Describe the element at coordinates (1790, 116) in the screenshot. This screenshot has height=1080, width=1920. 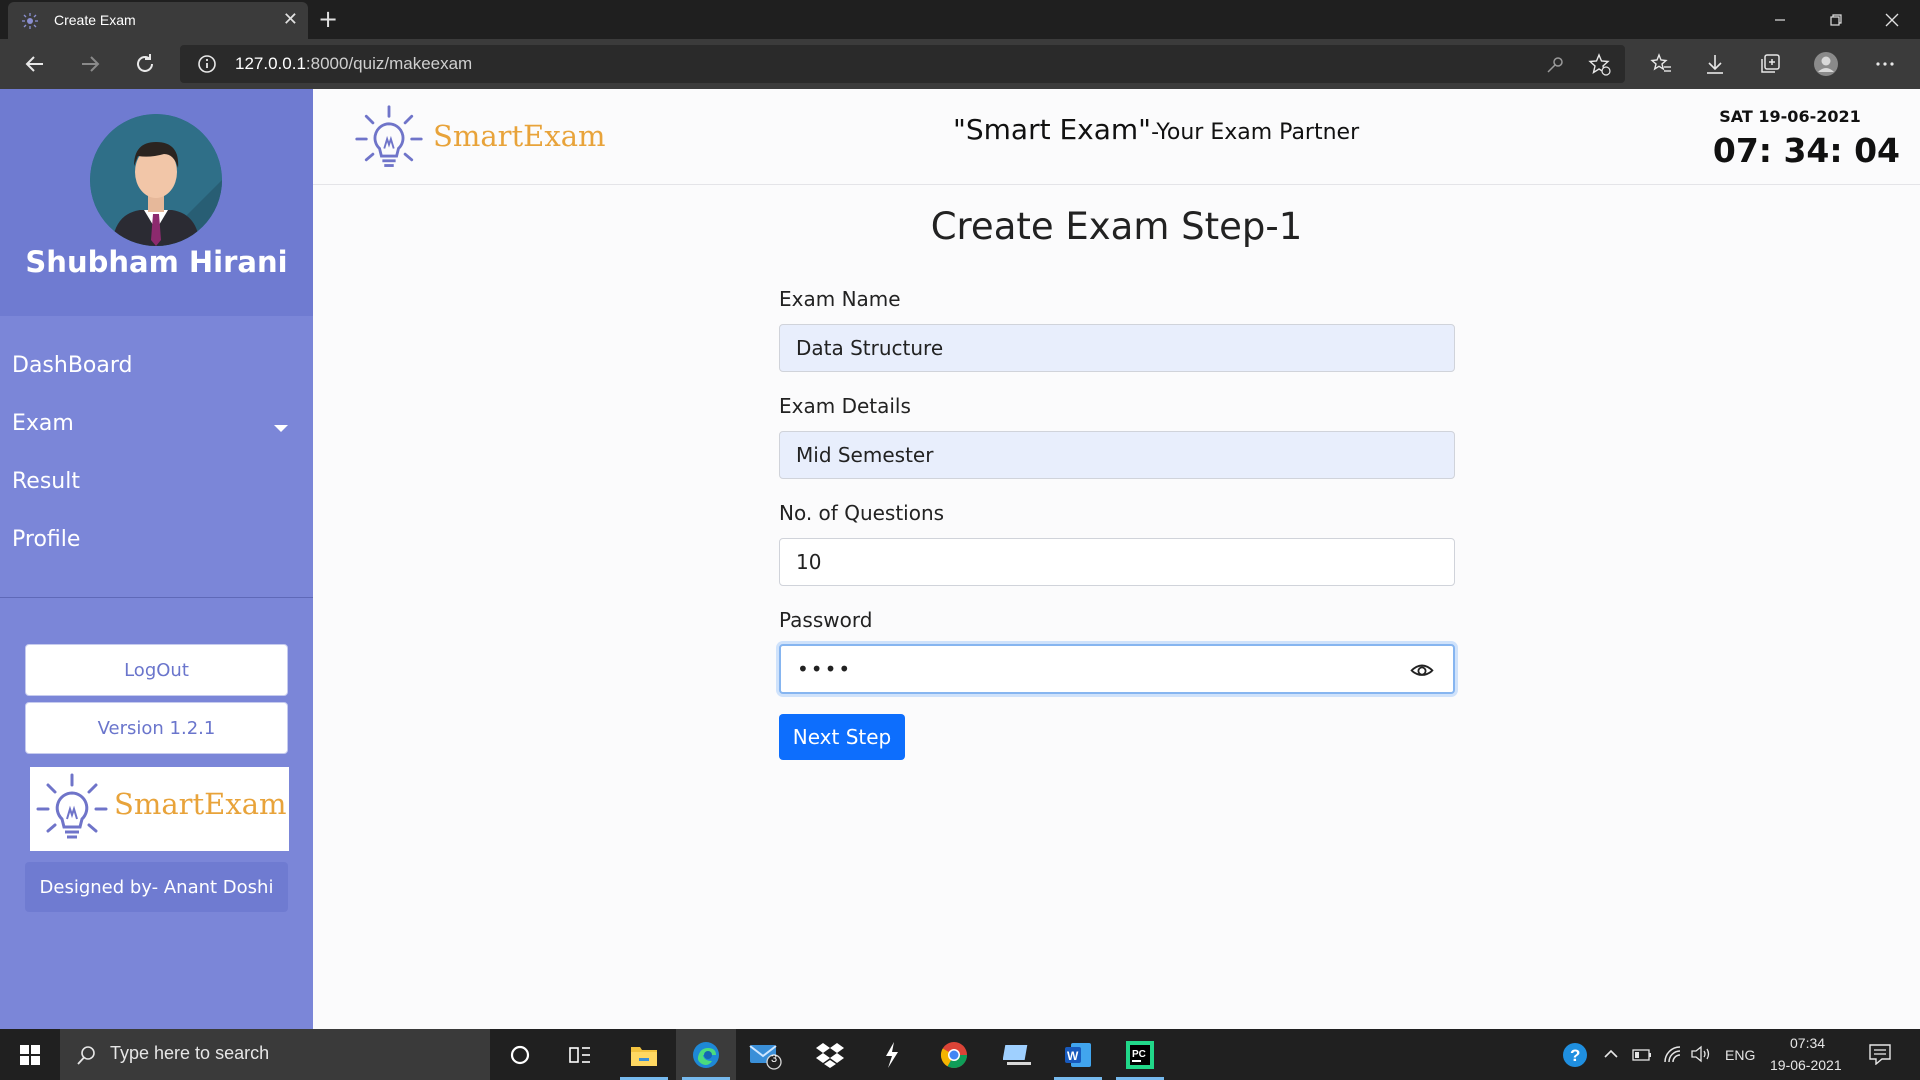
I see `clock-date: SAT 19-06-2021` at that location.